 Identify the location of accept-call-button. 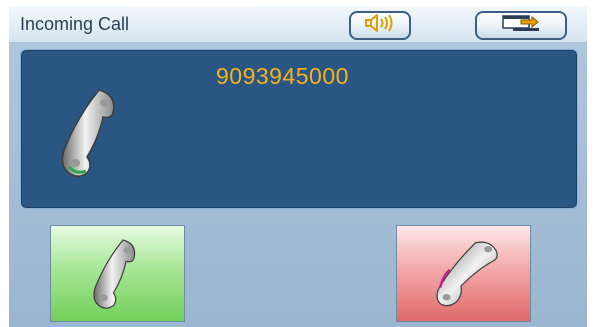
(117, 273).